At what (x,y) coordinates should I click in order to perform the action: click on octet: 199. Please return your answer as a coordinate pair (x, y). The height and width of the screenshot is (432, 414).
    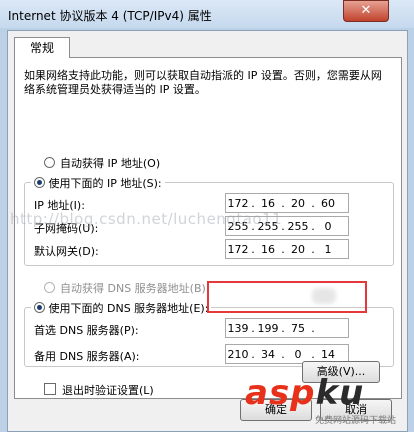
    Looking at the image, I should click on (268, 328).